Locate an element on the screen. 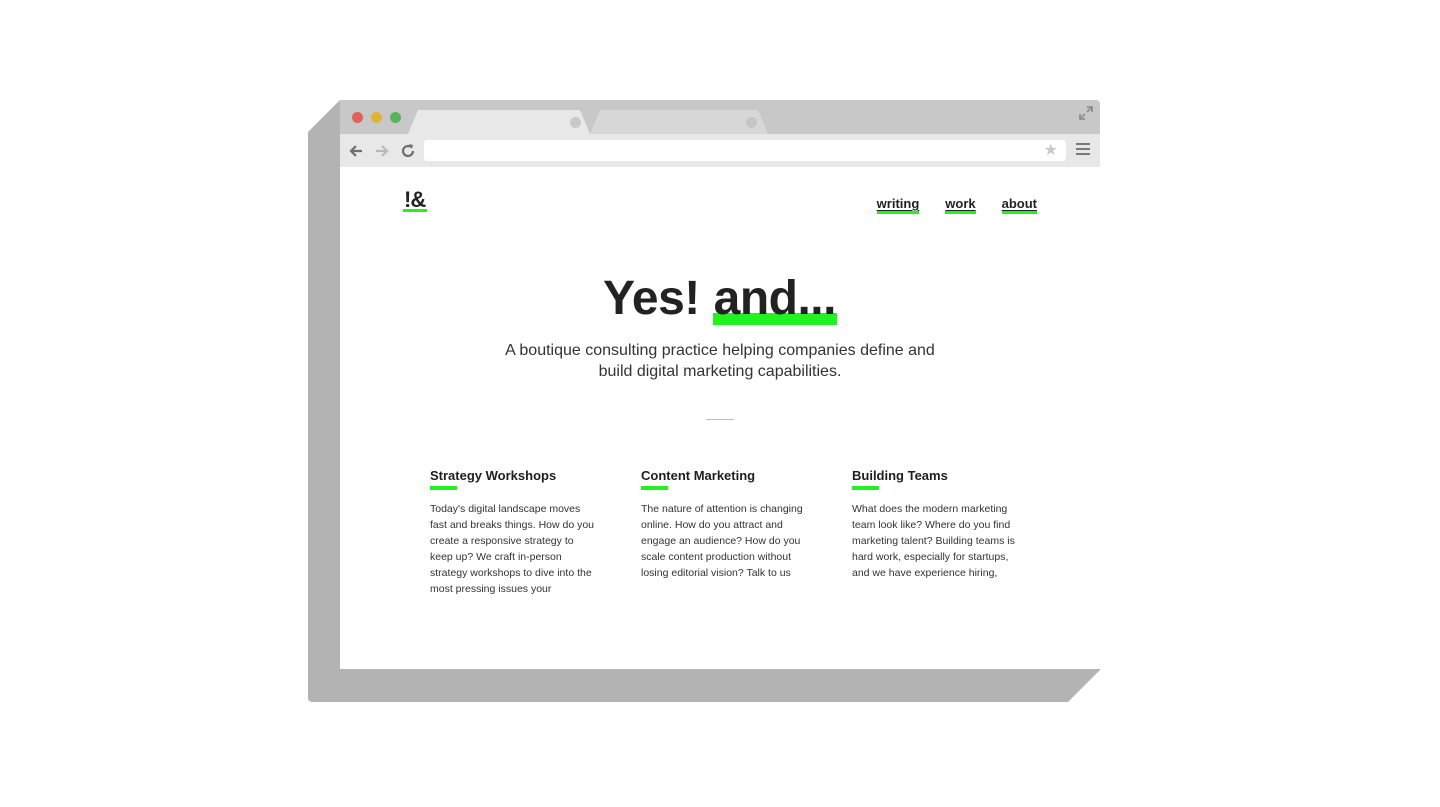  nav-link-writing: writing is located at coordinates (898, 205).